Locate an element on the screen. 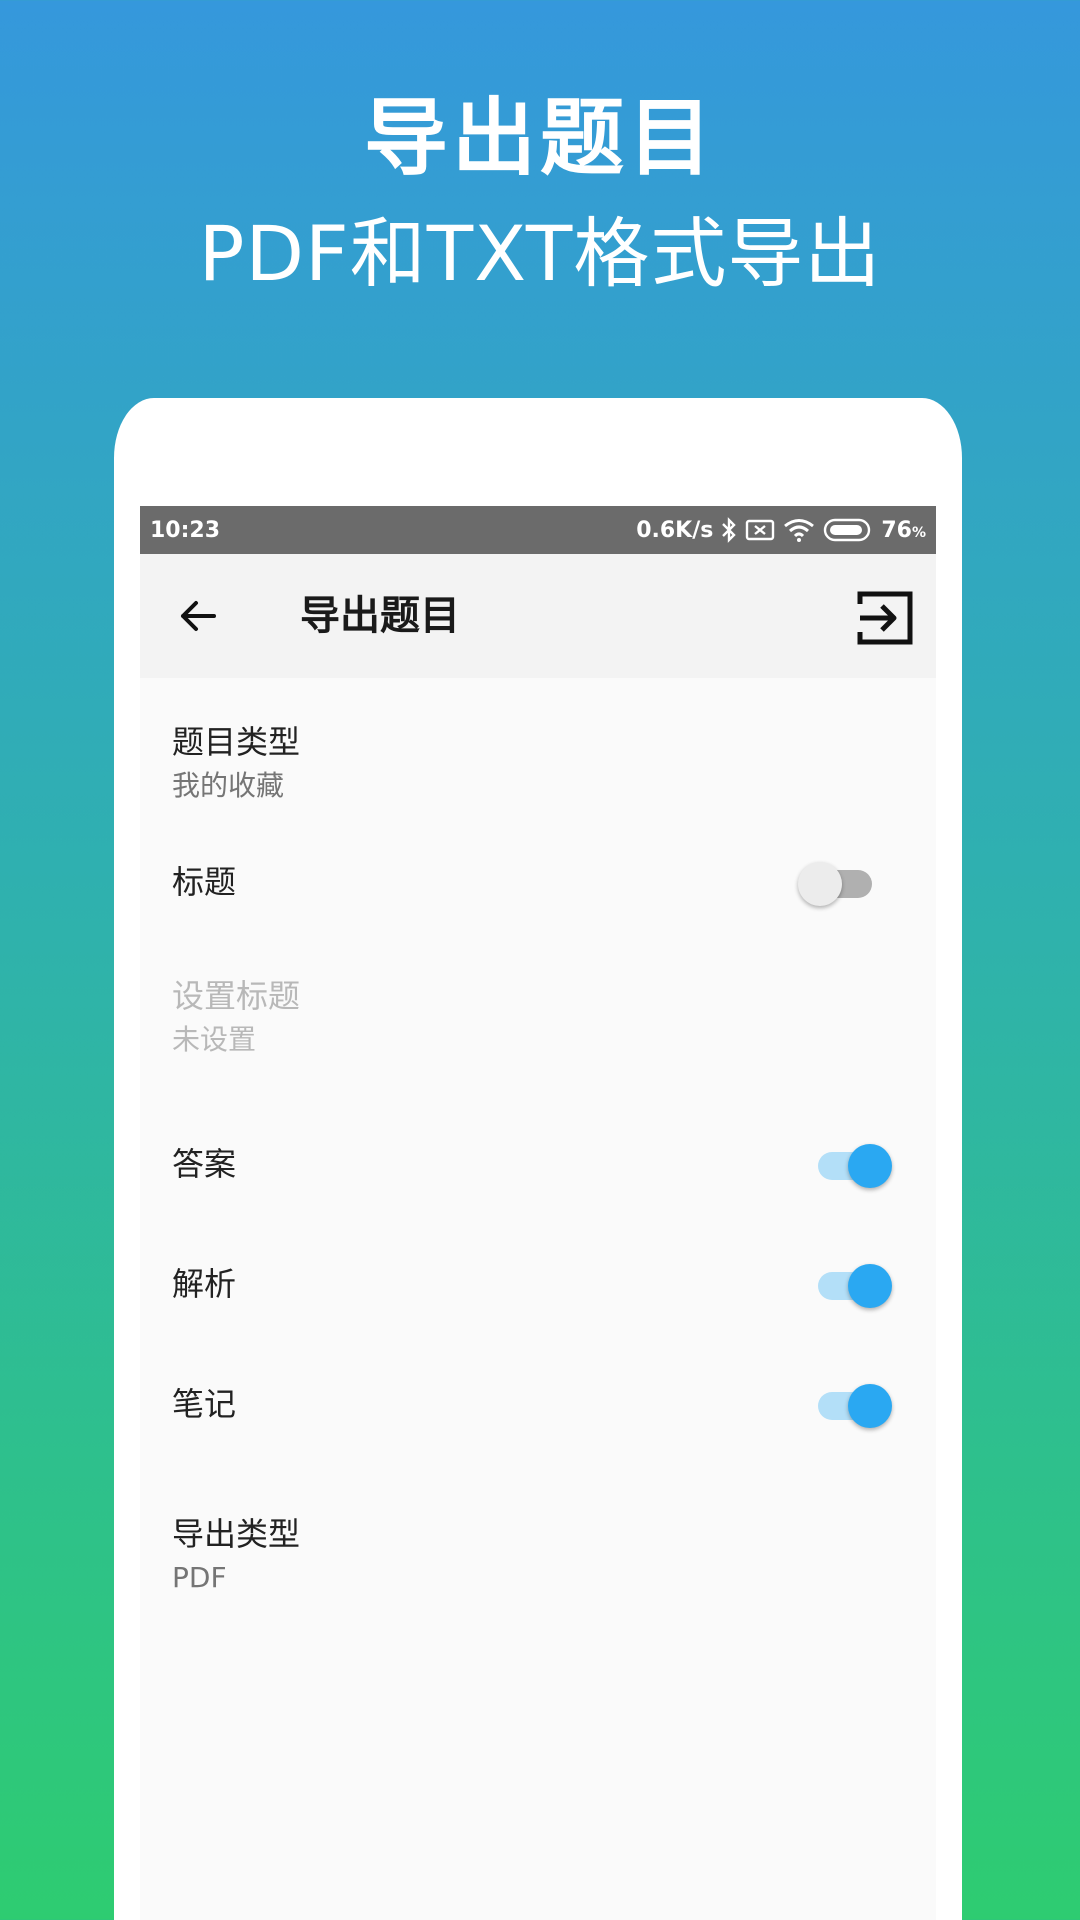 This screenshot has height=1920, width=1080. setting-set-heading: 设置标题 未设置 is located at coordinates (538, 1010).